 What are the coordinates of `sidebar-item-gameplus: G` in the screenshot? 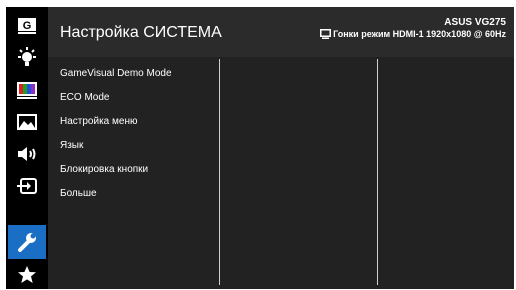 It's located at (27, 26).